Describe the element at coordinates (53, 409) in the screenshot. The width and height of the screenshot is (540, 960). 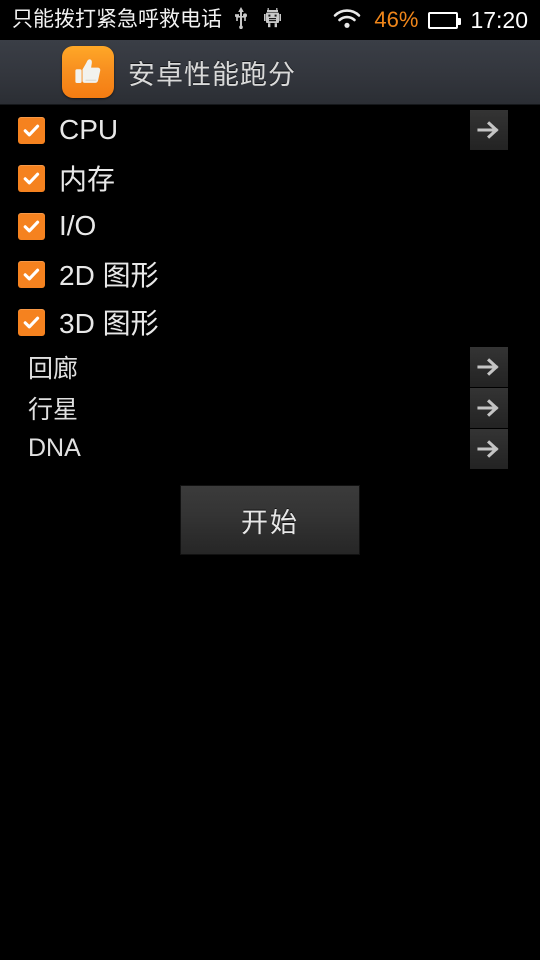
I see `benchmark-label: 行星` at that location.